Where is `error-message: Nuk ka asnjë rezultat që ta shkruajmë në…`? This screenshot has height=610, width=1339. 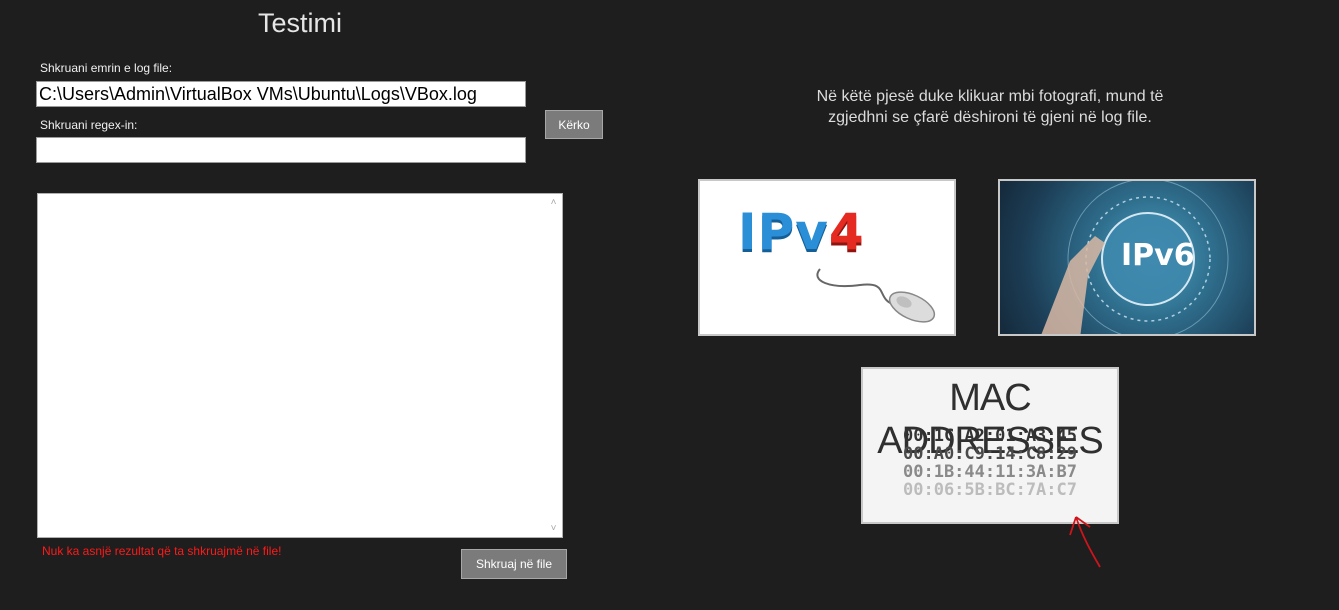 error-message: Nuk ka asnjë rezultat që ta shkruajmë në… is located at coordinates (162, 551).